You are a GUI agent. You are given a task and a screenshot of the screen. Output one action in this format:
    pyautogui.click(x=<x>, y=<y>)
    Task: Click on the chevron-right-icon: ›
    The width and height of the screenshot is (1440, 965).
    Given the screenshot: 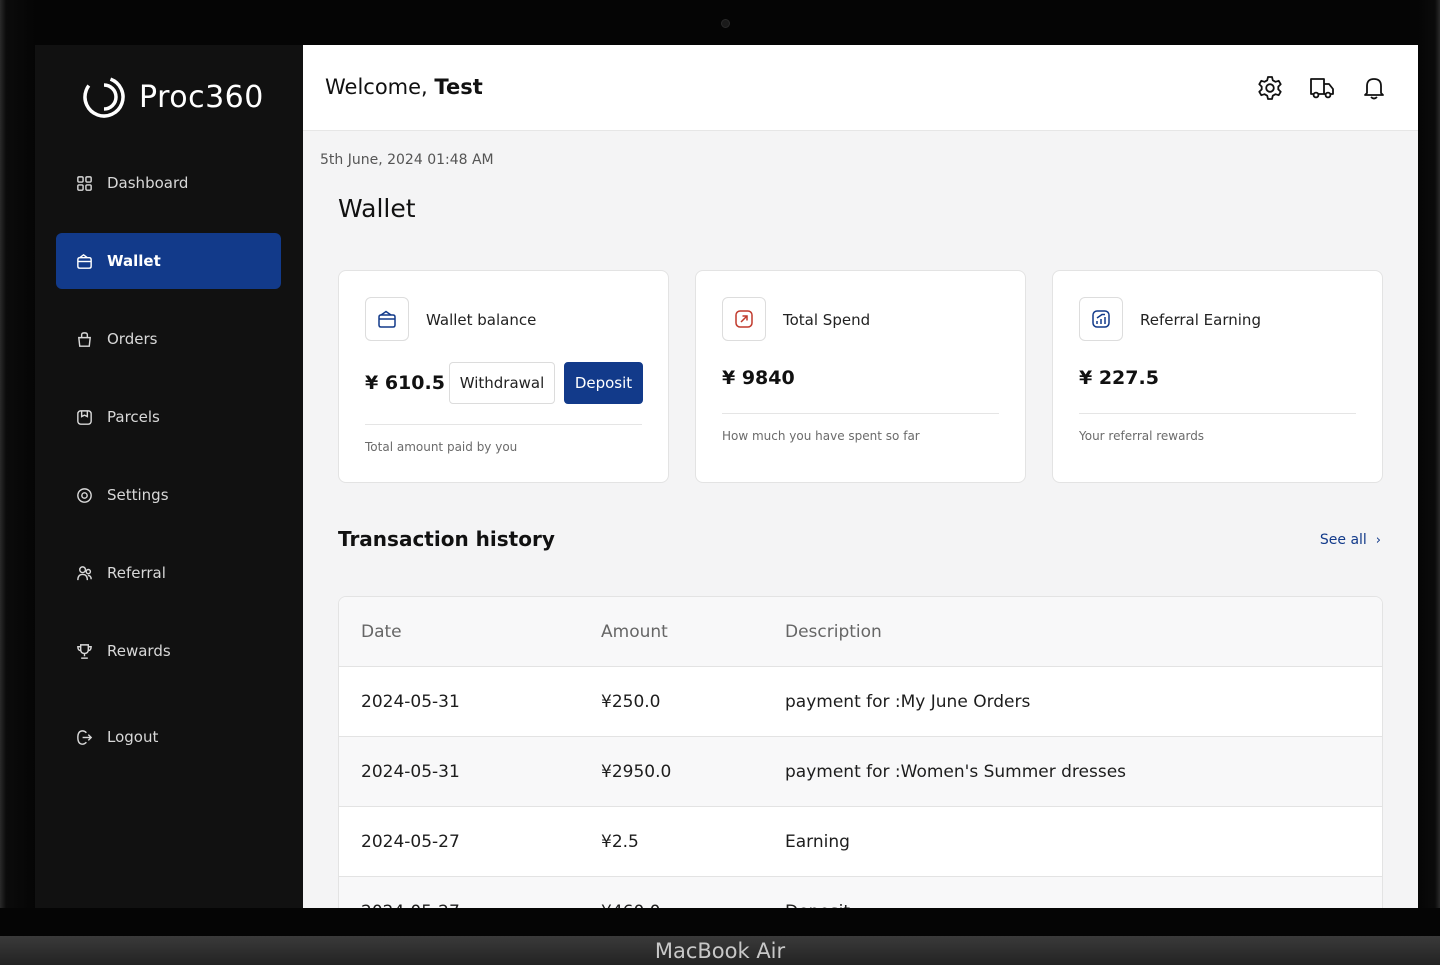 What is the action you would take?
    pyautogui.click(x=1378, y=540)
    